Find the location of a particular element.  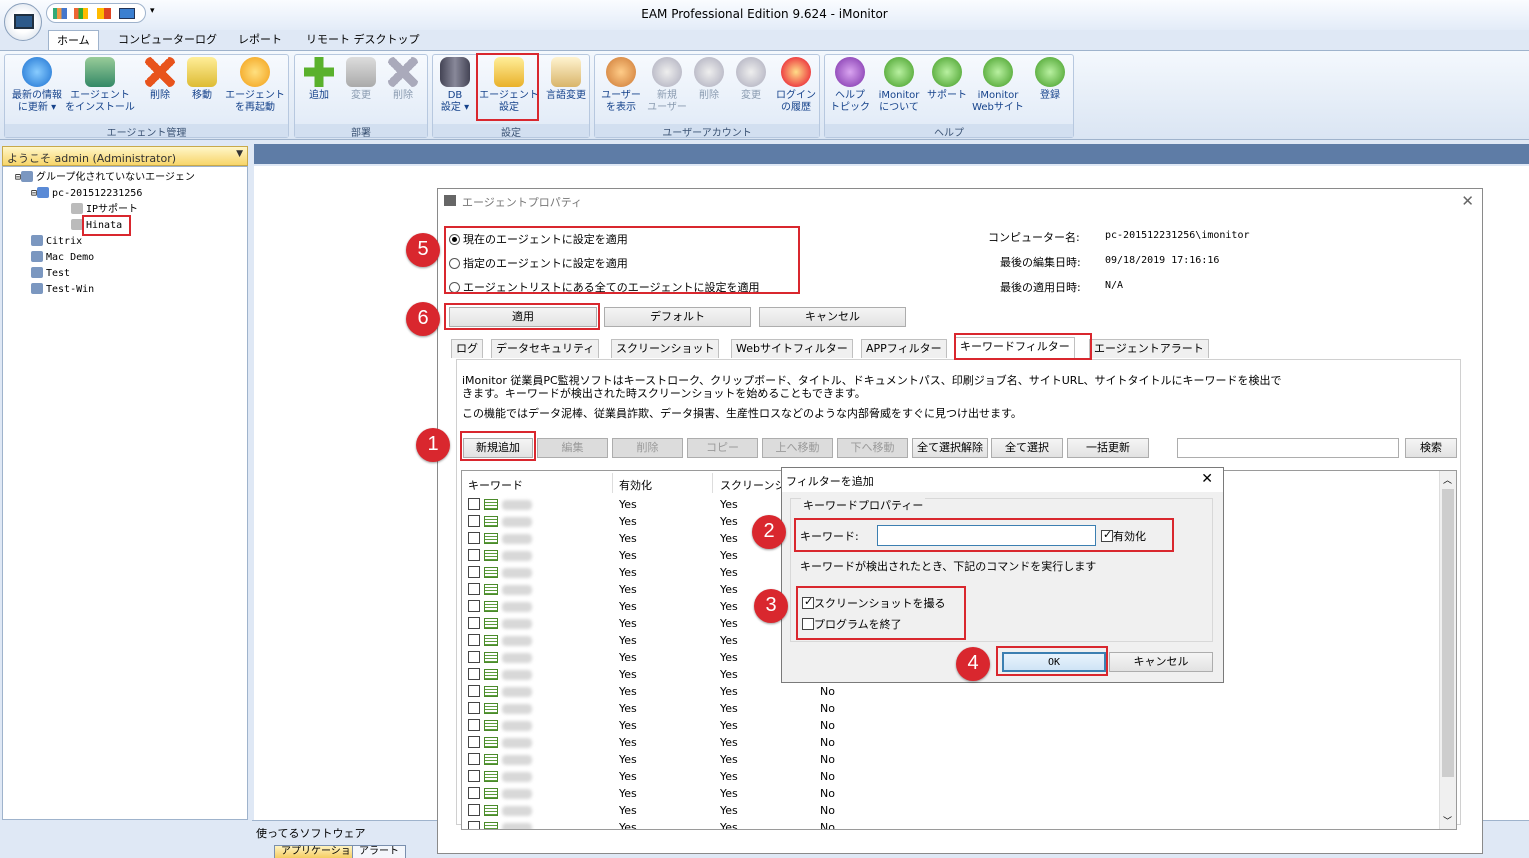

tab-log: ログ is located at coordinates (467, 348).